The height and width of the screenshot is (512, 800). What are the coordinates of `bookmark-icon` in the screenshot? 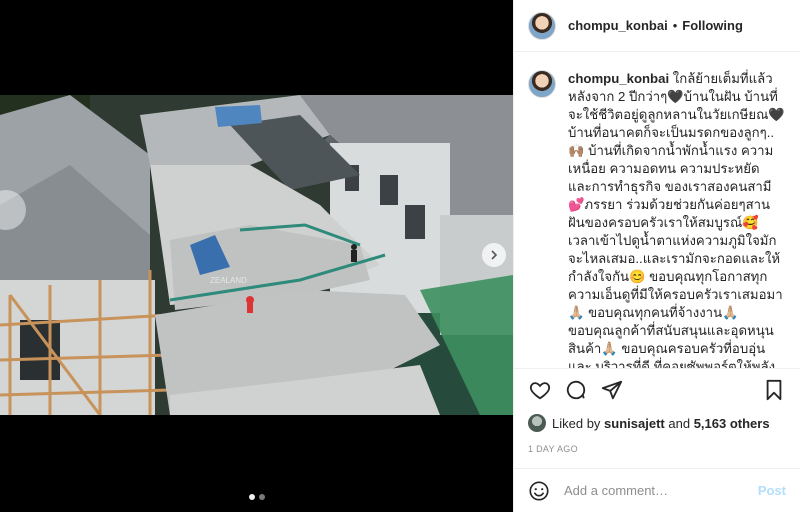 It's located at (774, 389).